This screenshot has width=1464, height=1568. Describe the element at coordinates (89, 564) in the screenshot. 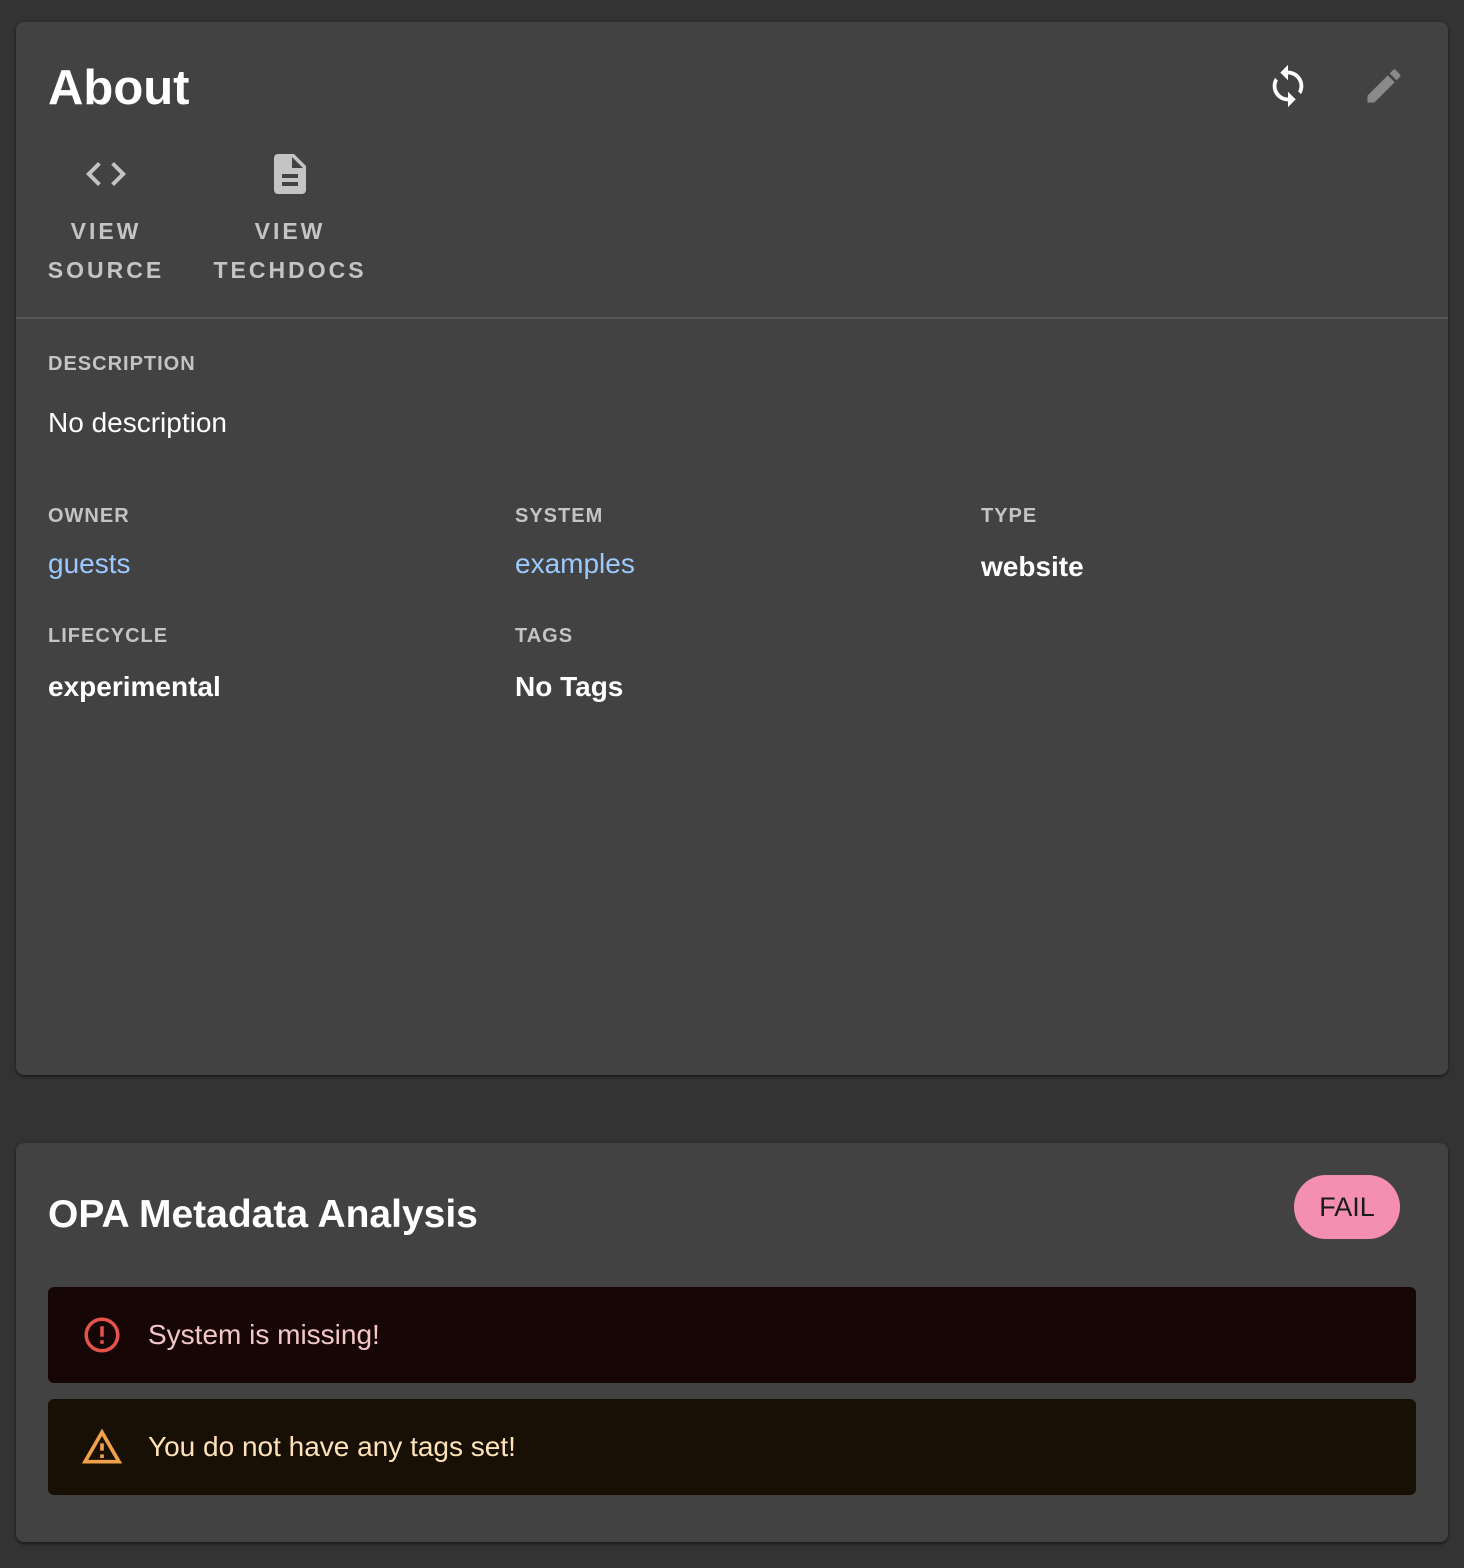

I see `owner-link: guests` at that location.